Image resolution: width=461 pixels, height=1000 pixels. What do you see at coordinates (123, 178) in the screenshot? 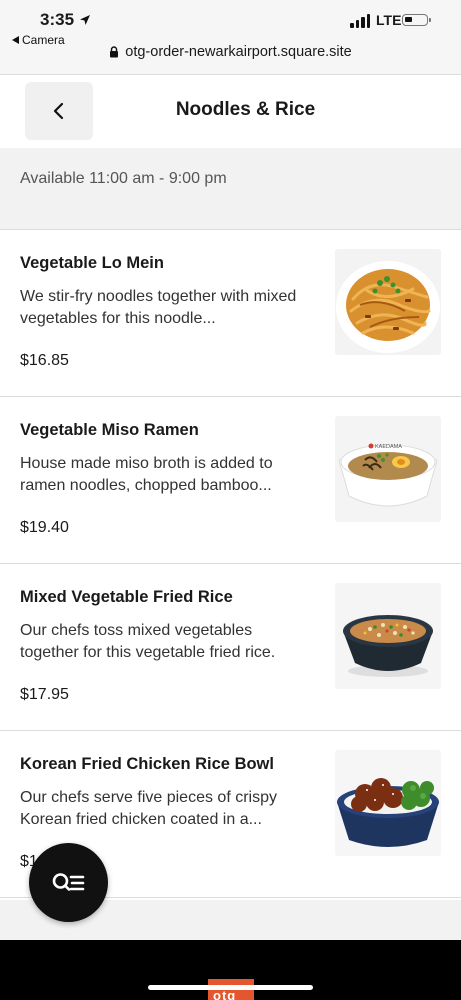
I see `availability-text: Available 11:00 am - 9:00 pm` at bounding box center [123, 178].